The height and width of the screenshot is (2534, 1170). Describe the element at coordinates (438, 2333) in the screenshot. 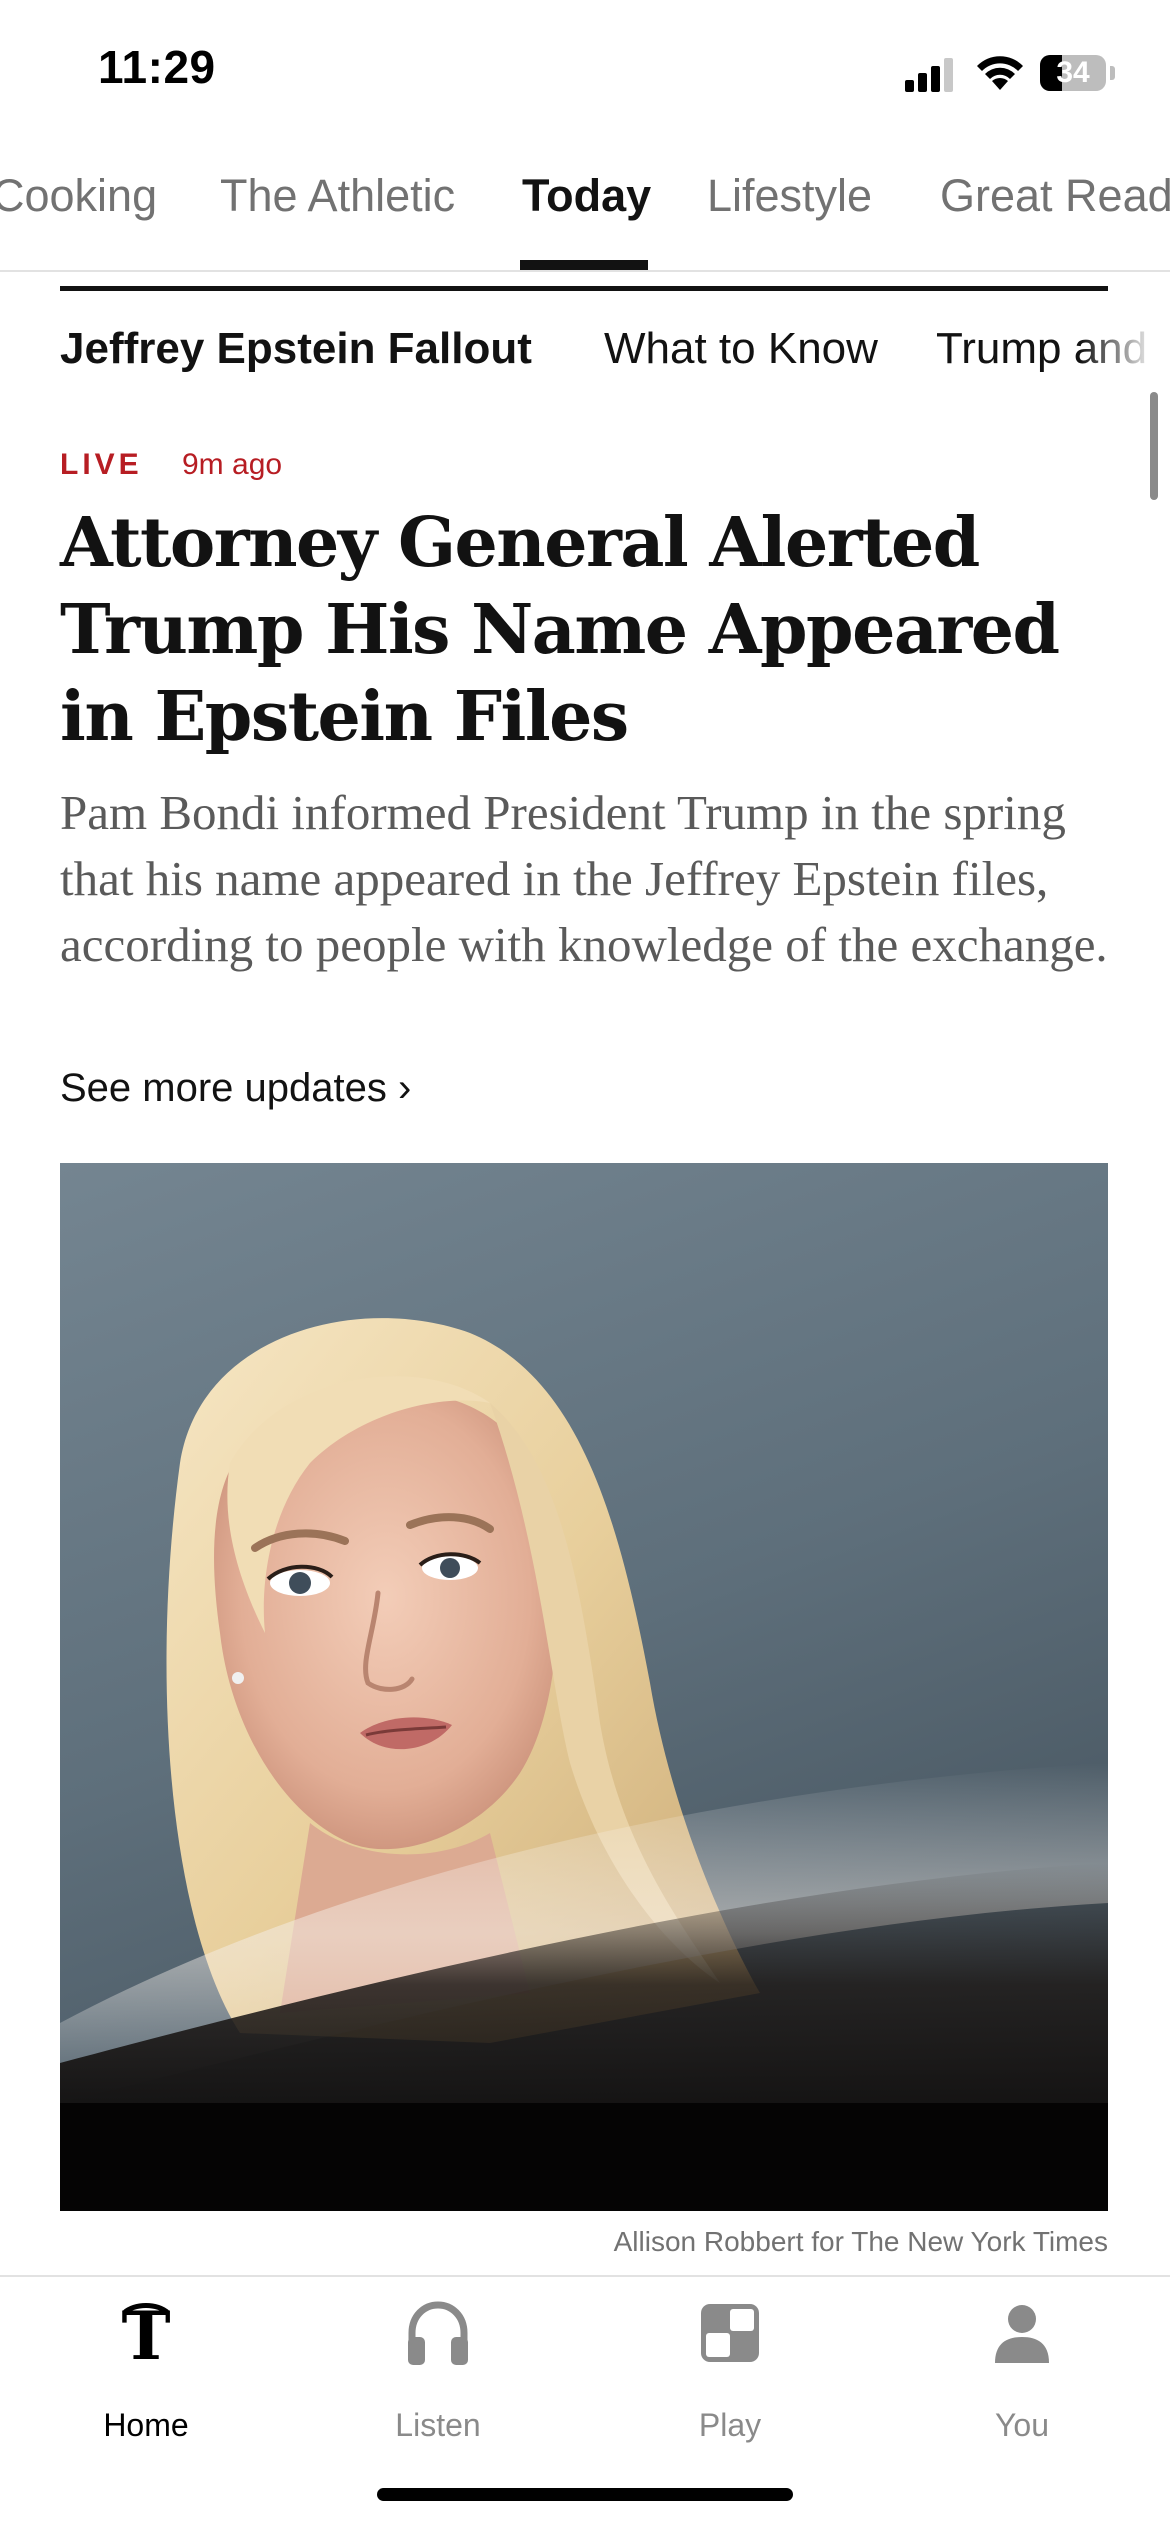

I see `headphones-icon` at that location.